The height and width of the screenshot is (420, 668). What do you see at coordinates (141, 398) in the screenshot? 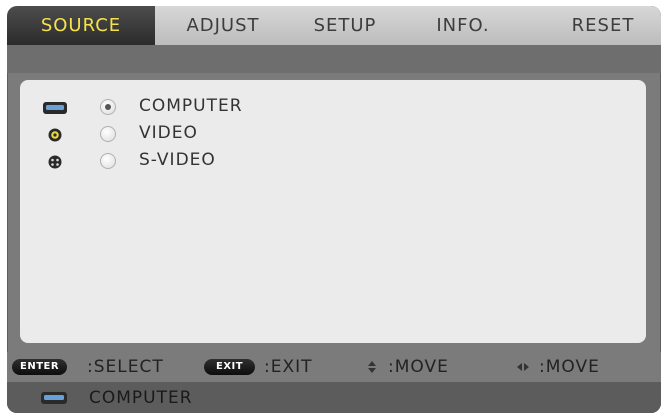
I see `current-source-label: COMPUTER` at bounding box center [141, 398].